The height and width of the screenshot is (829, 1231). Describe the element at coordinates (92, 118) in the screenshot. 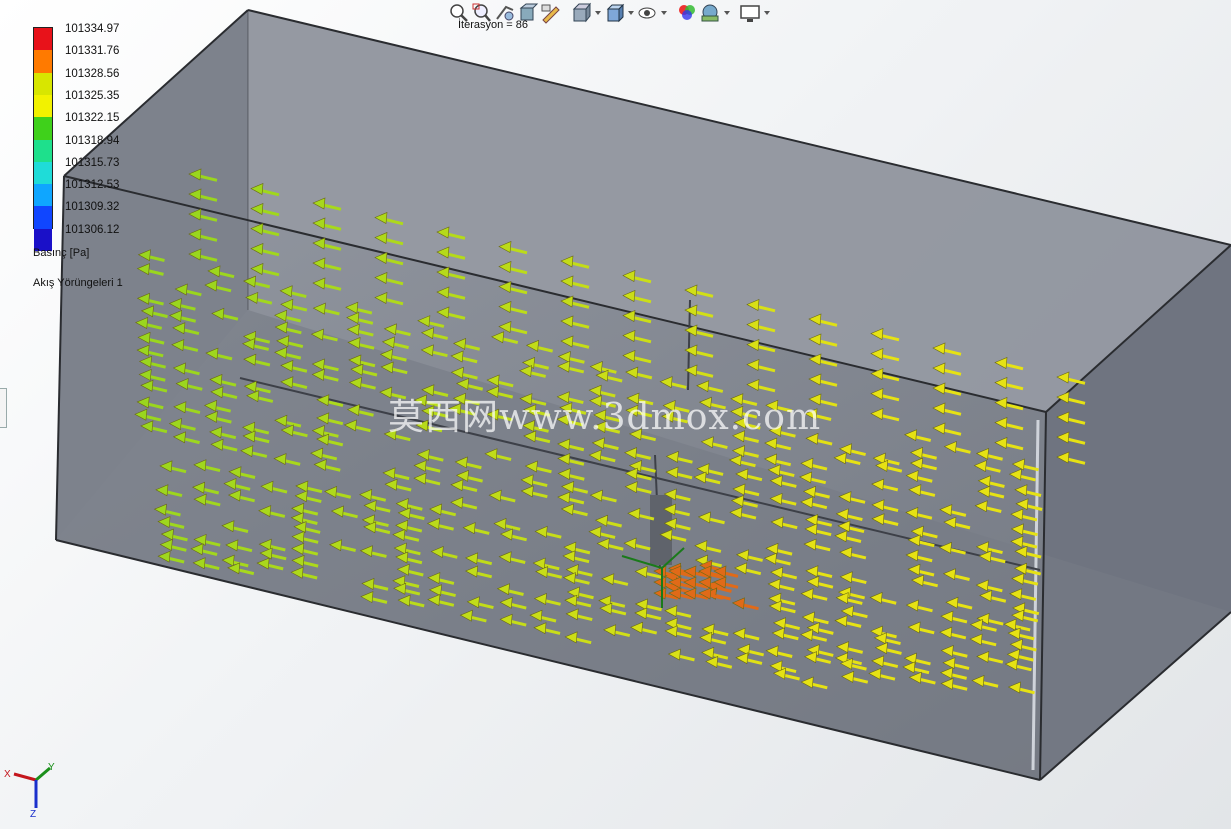

I see `legend-value: 101322.15` at that location.